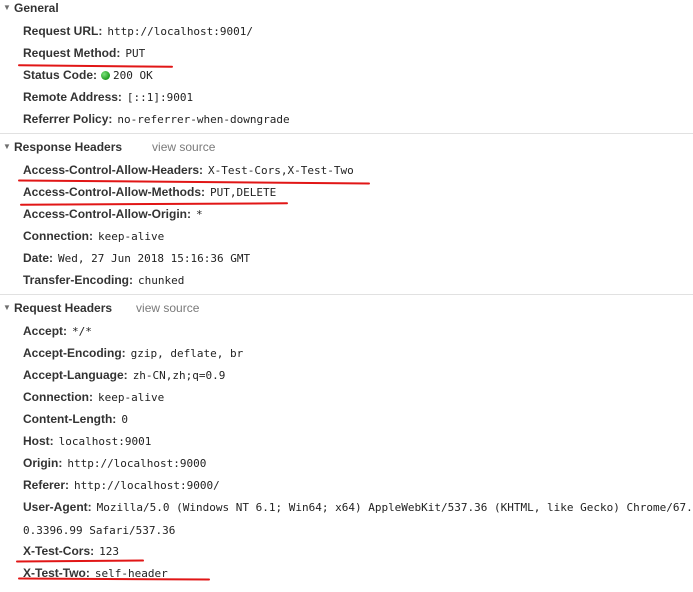 Image resolution: width=693 pixels, height=592 pixels. I want to click on header-key: Access-Control-Allow-Origin:, so click(107, 214).